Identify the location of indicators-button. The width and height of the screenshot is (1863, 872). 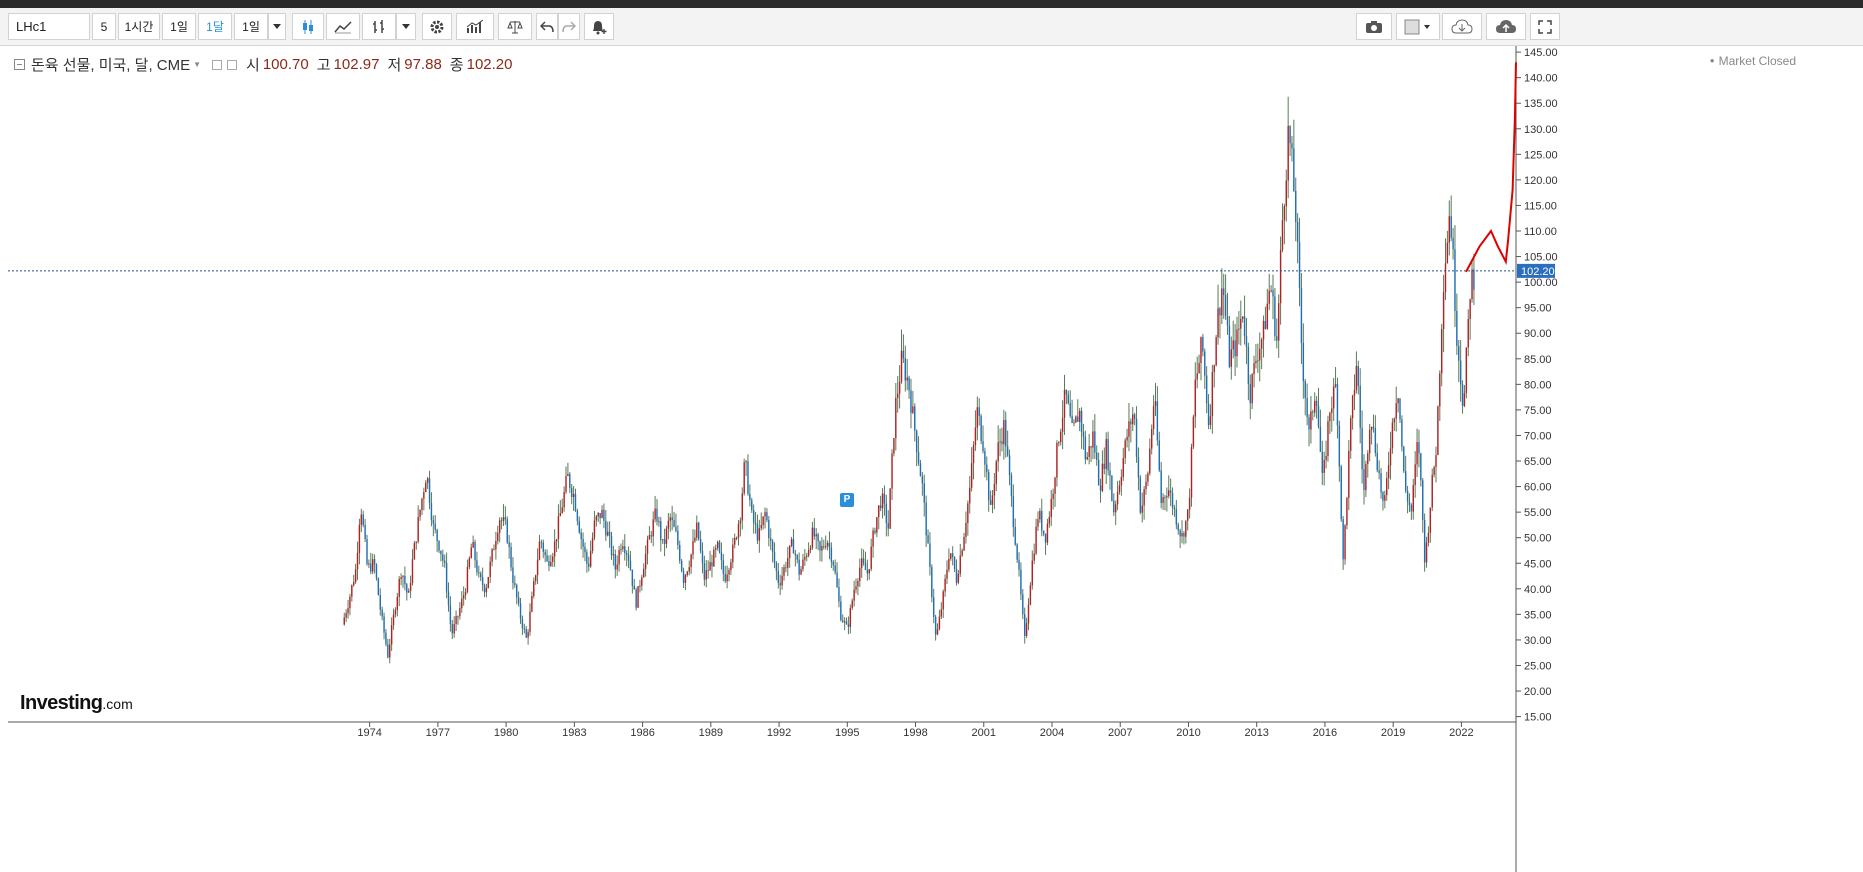
(475, 26).